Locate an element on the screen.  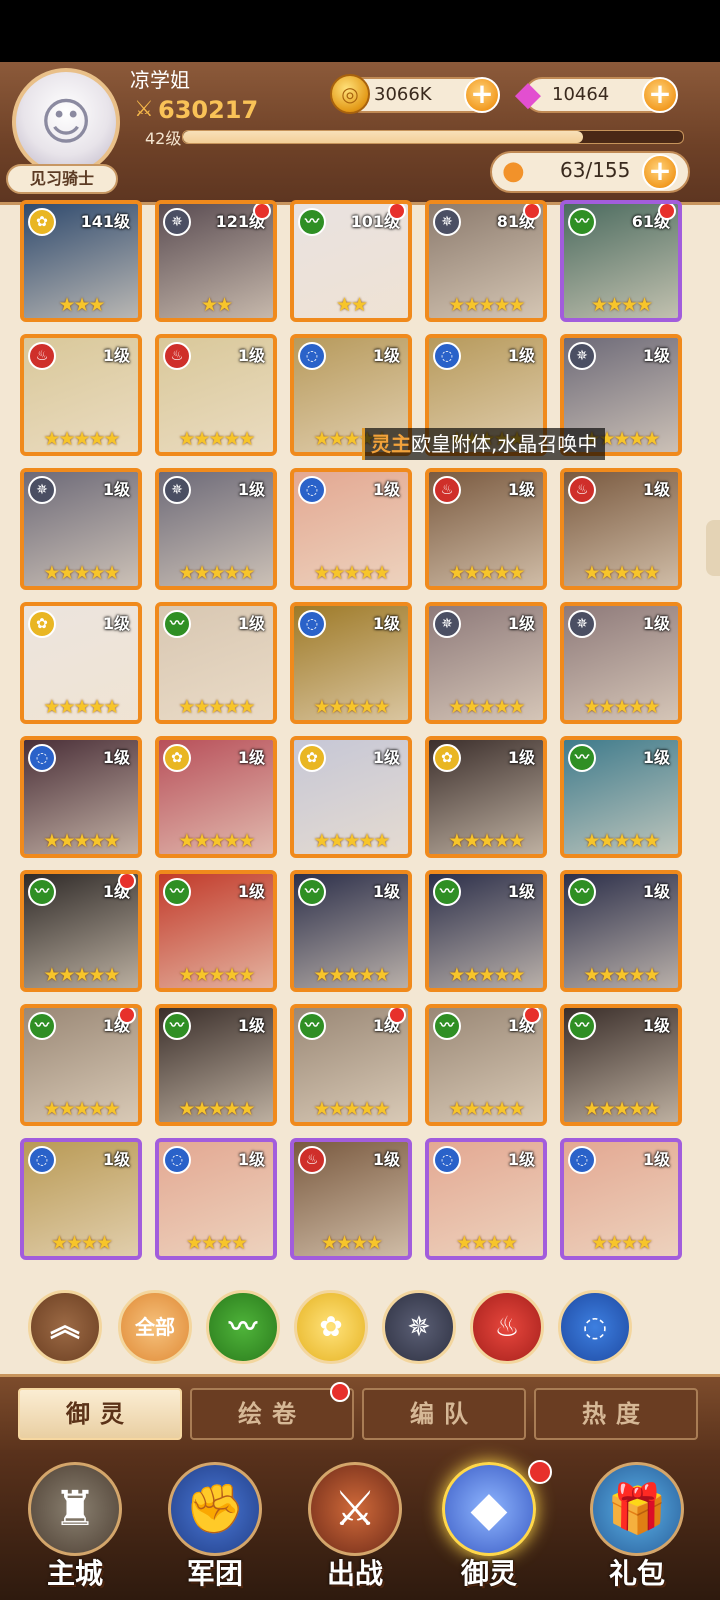
nav-yuling: ◆ 御灵 is located at coordinates (489, 1526).